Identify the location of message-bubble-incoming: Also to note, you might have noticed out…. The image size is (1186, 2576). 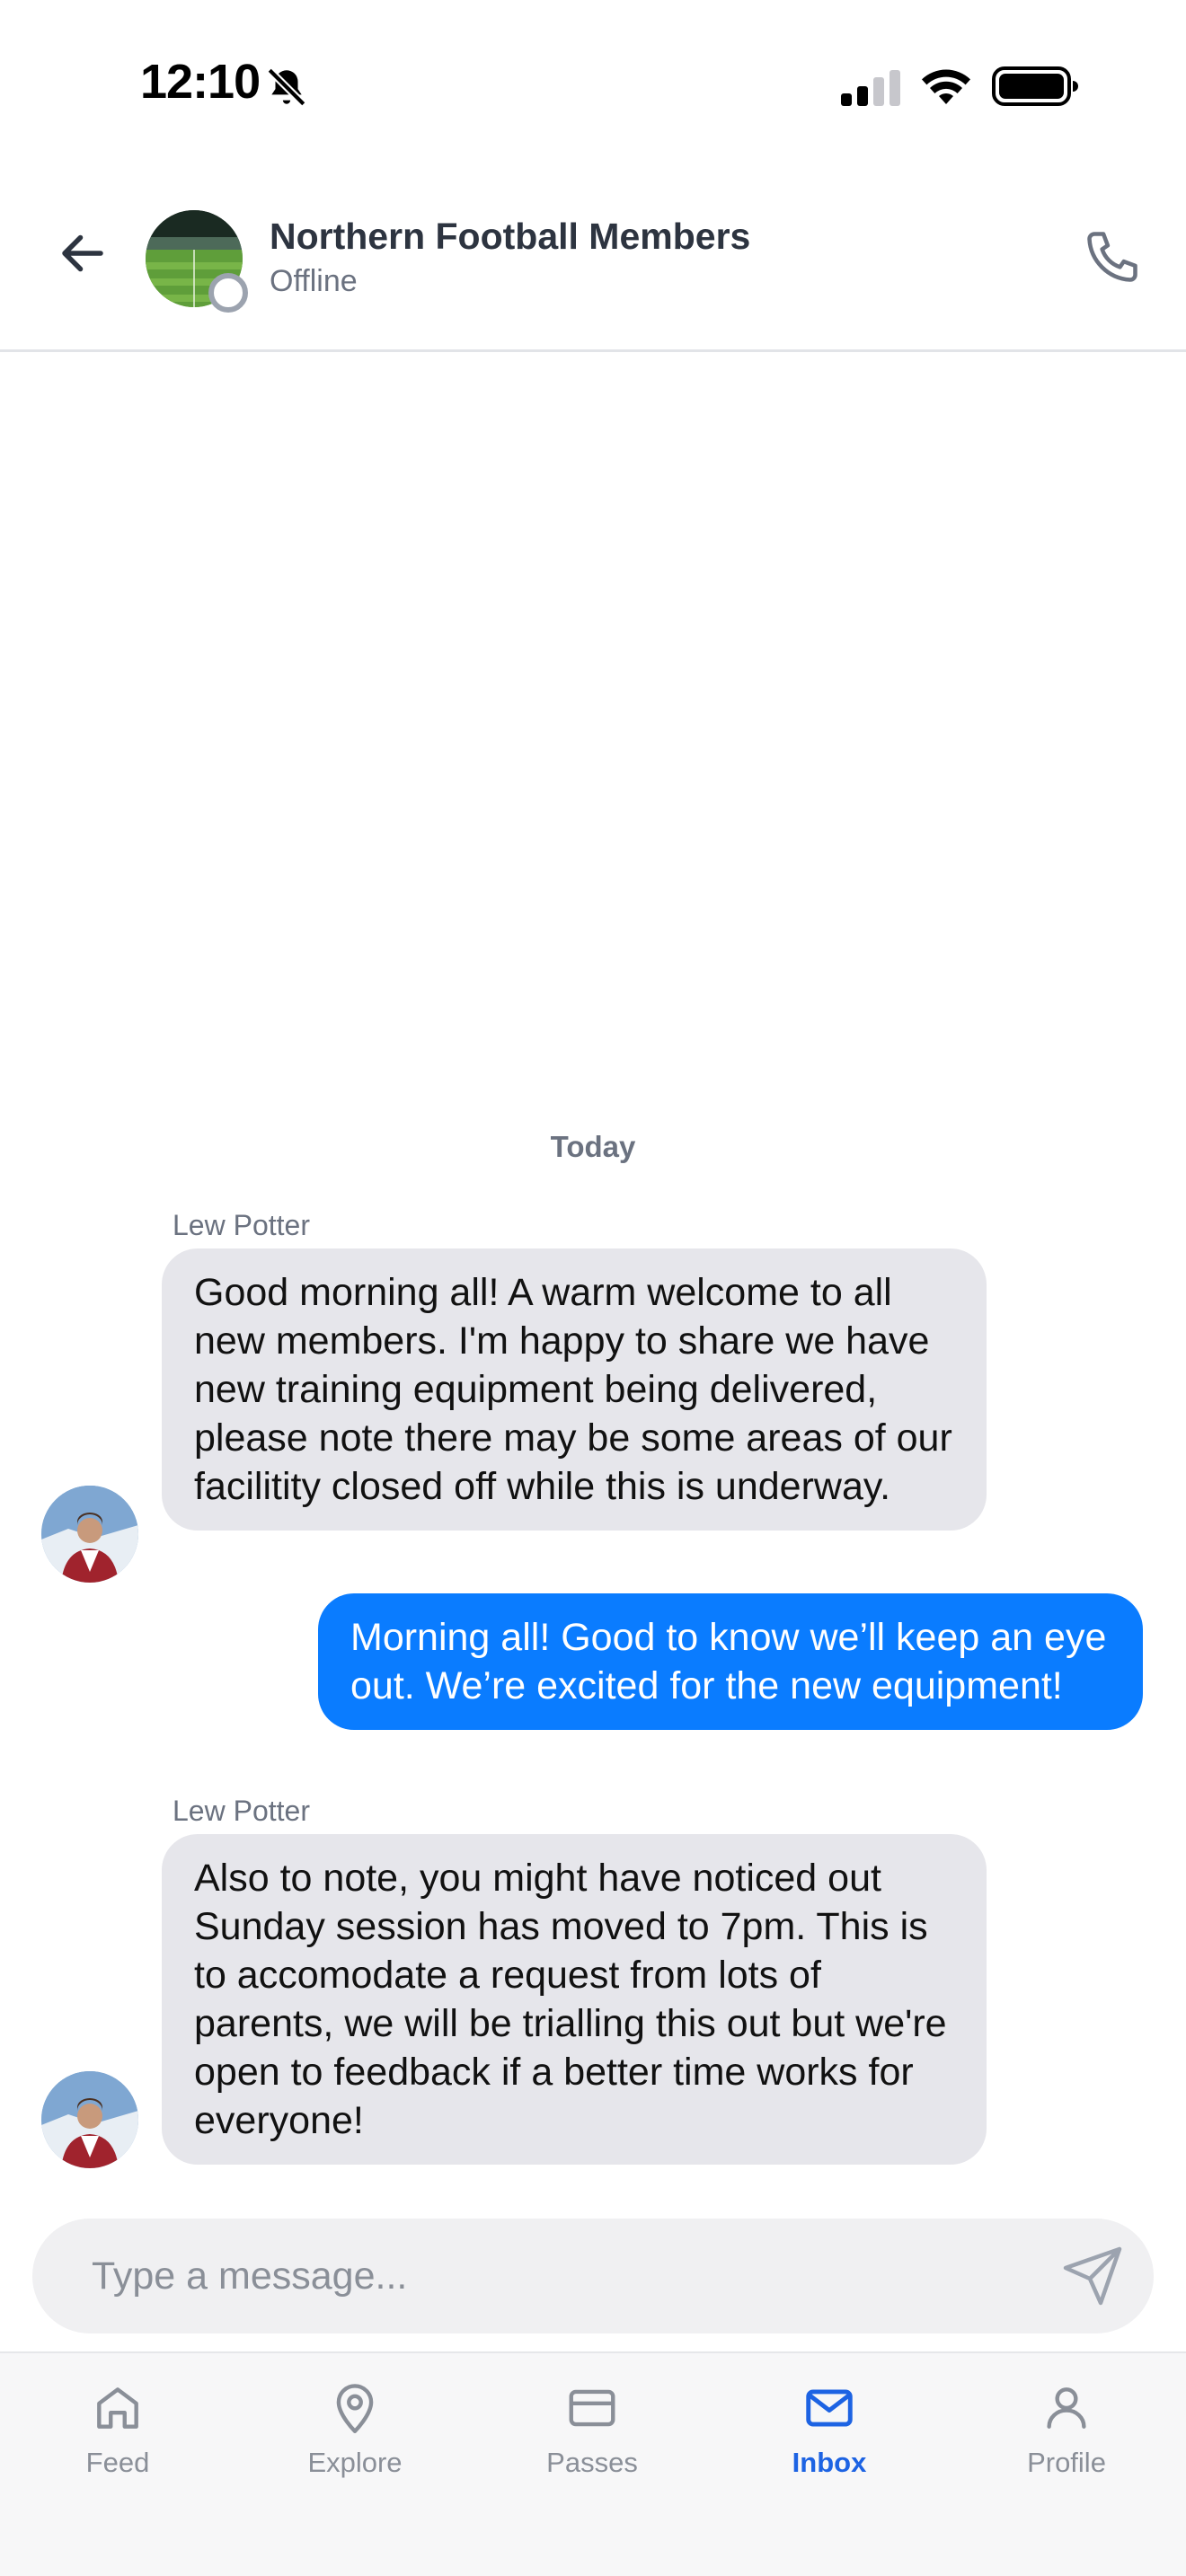
(574, 2000).